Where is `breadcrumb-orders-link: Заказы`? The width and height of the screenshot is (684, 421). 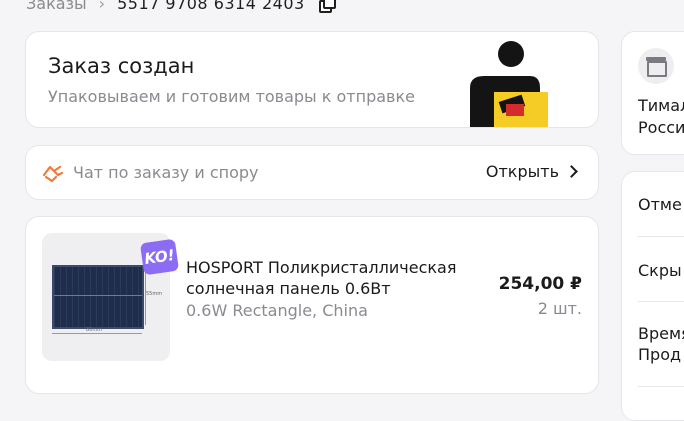 breadcrumb-orders-link: Заказы is located at coordinates (56, 6).